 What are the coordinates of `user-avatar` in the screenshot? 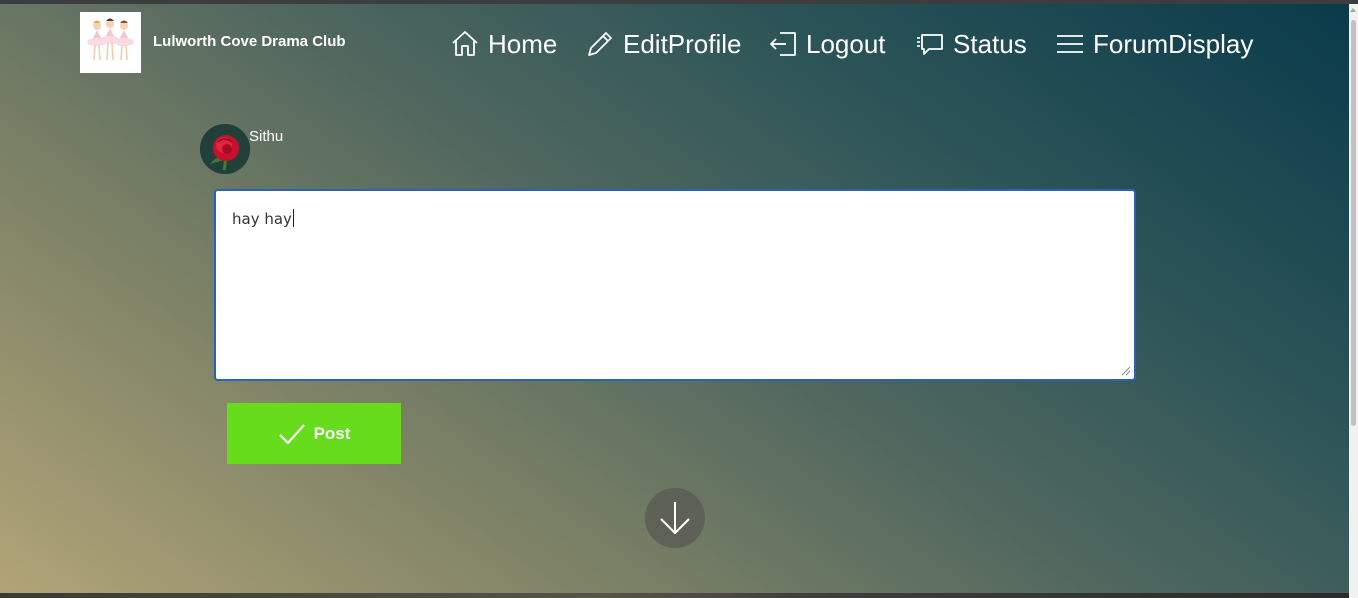 It's located at (225, 149).